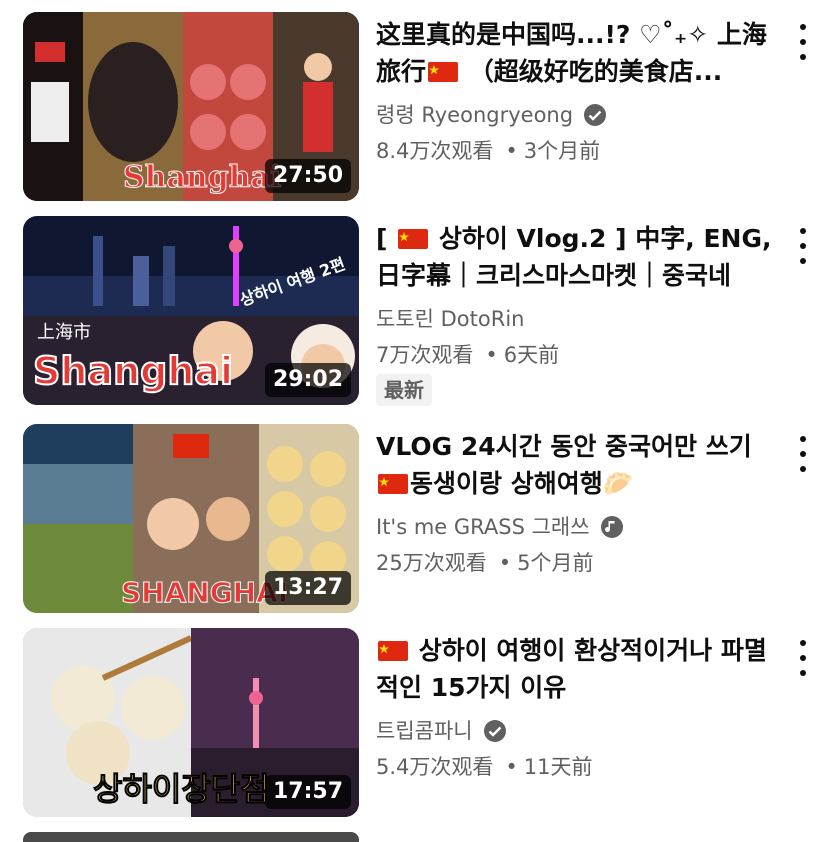 This screenshot has width=830, height=842. I want to click on video-meta: 8.4万次观看 • 3个月前, so click(488, 151).